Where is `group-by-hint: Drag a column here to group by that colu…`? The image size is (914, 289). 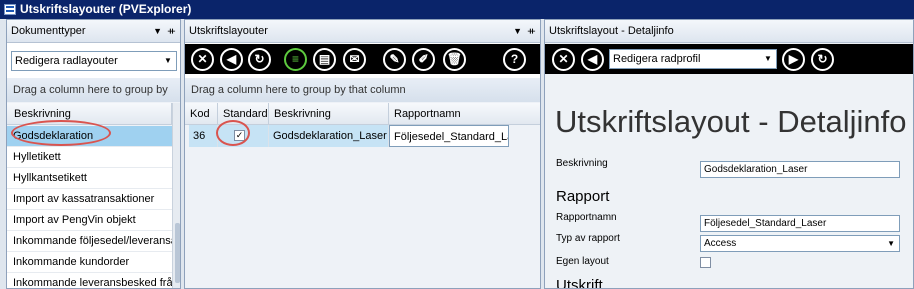
group-by-hint: Drag a column here to group by that colu… is located at coordinates (362, 90).